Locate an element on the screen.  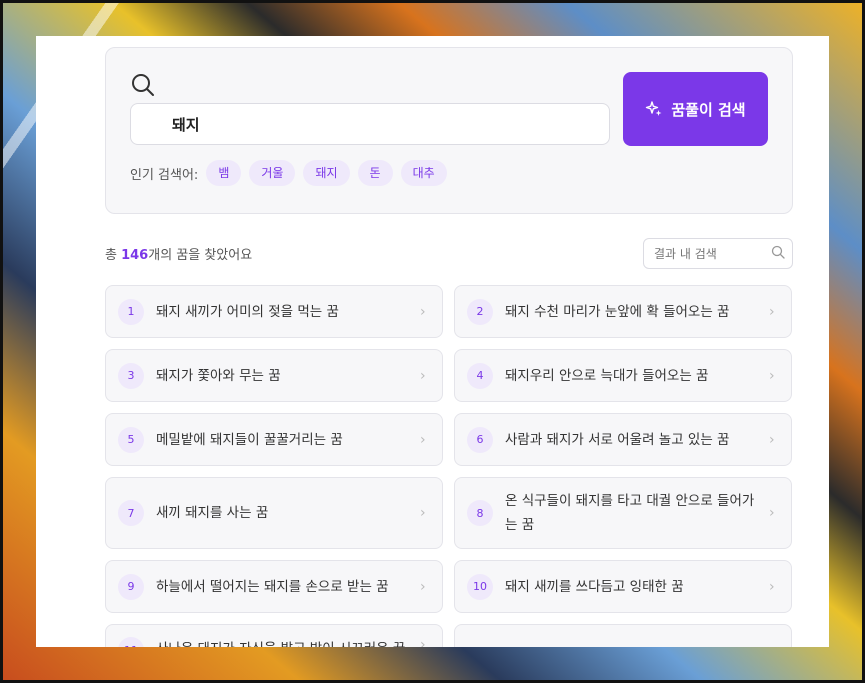
summary-suffix: 개의 꿈을 찾았어요 is located at coordinates (200, 255).